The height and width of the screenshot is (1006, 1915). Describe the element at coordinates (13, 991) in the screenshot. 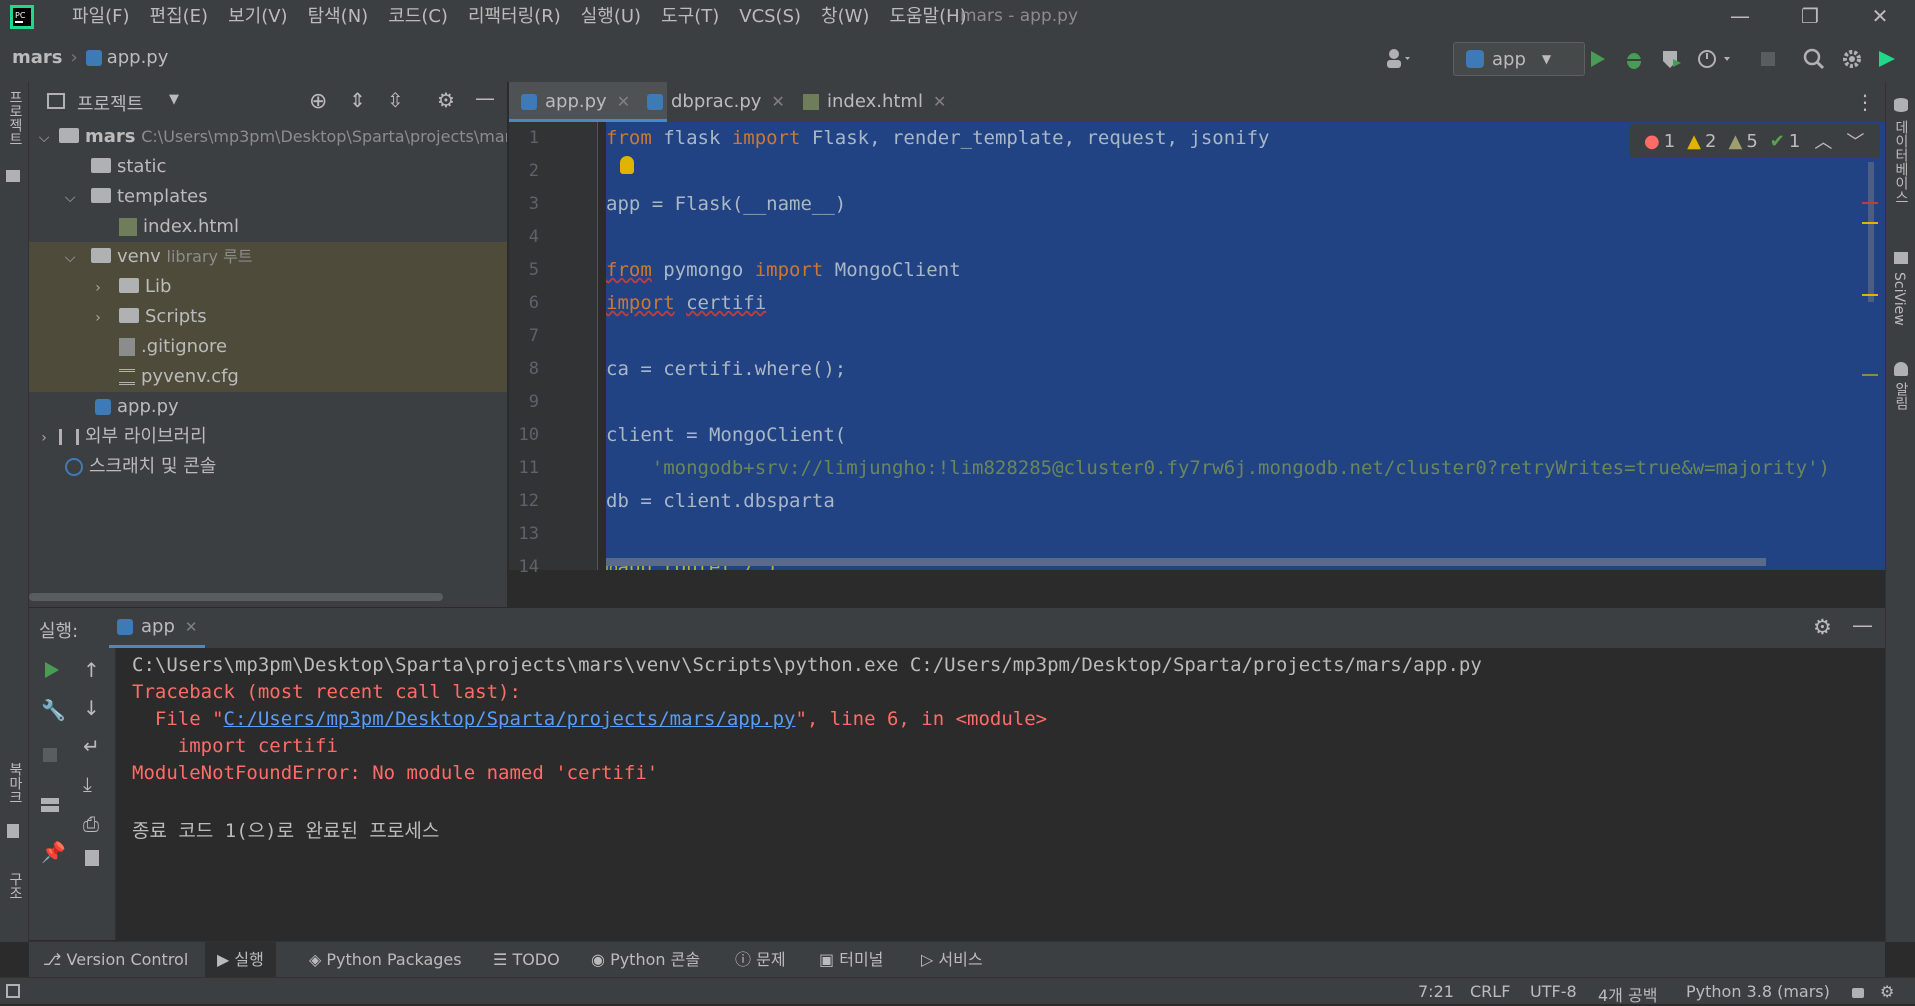

I see `tool-windows-toggle-icon` at that location.